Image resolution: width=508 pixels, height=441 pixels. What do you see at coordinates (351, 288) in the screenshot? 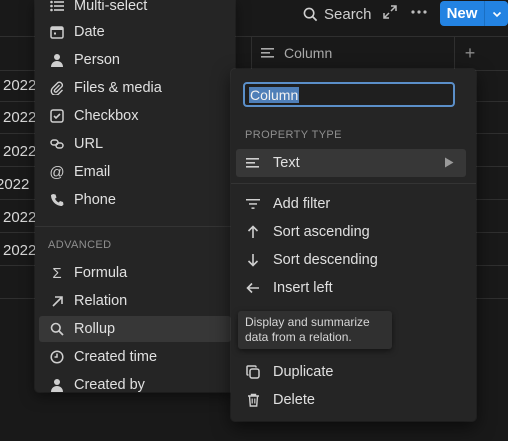
I see `insert-left-item: Insert left` at bounding box center [351, 288].